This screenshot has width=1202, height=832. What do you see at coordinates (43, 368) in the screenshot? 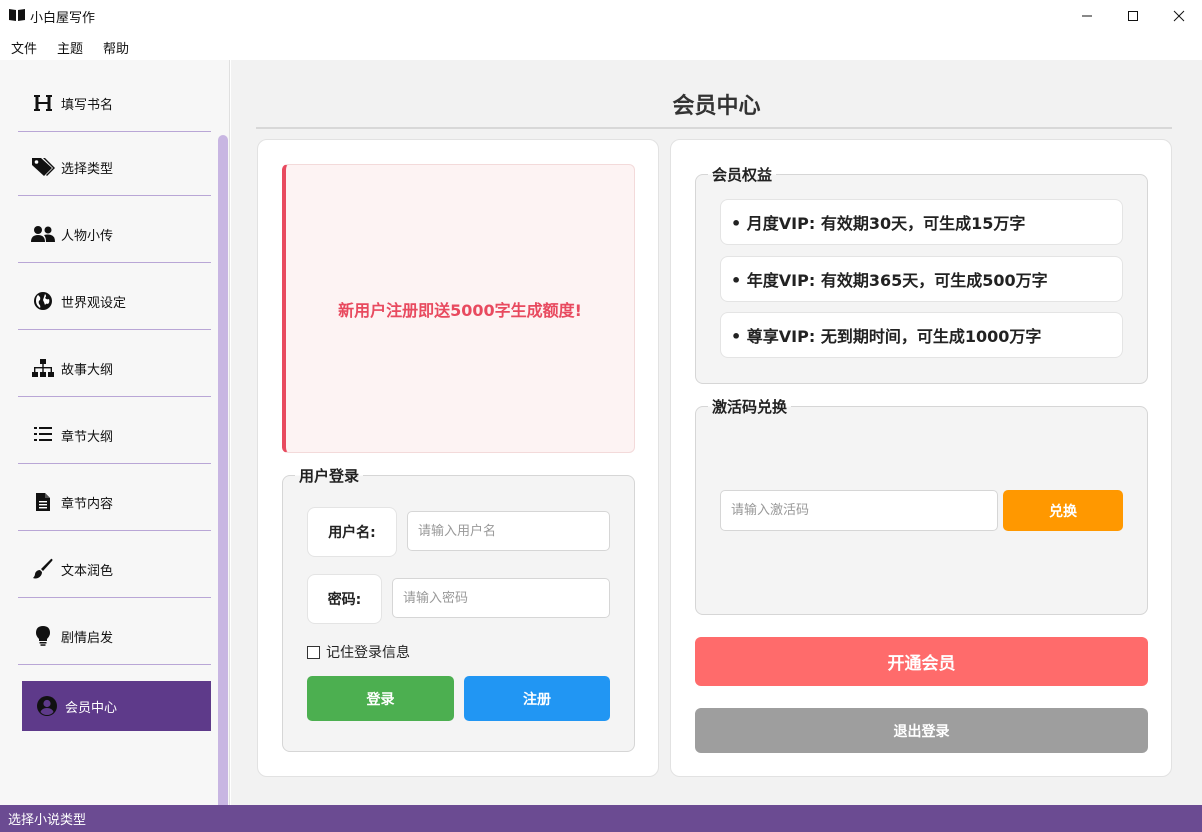
I see `sitemap-icon` at bounding box center [43, 368].